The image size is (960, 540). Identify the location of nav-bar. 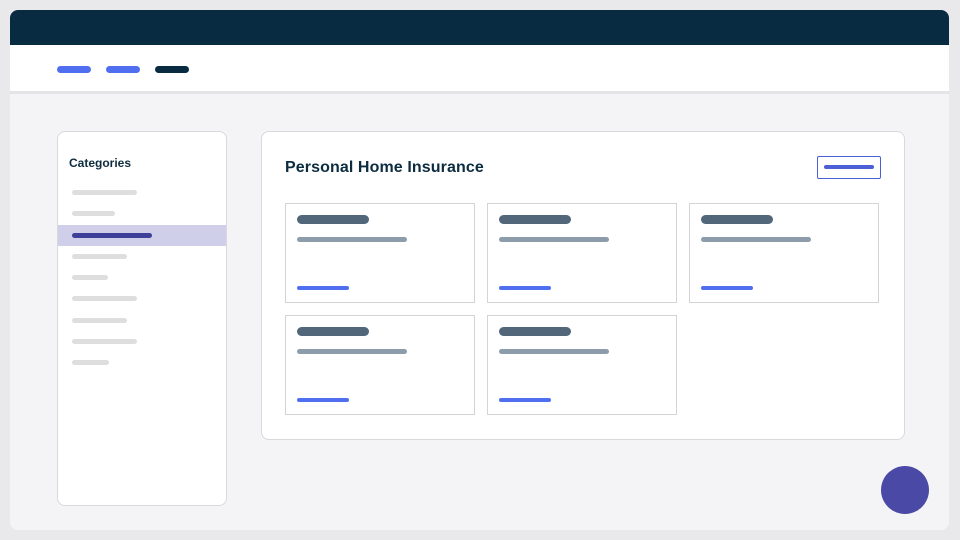
(479, 69).